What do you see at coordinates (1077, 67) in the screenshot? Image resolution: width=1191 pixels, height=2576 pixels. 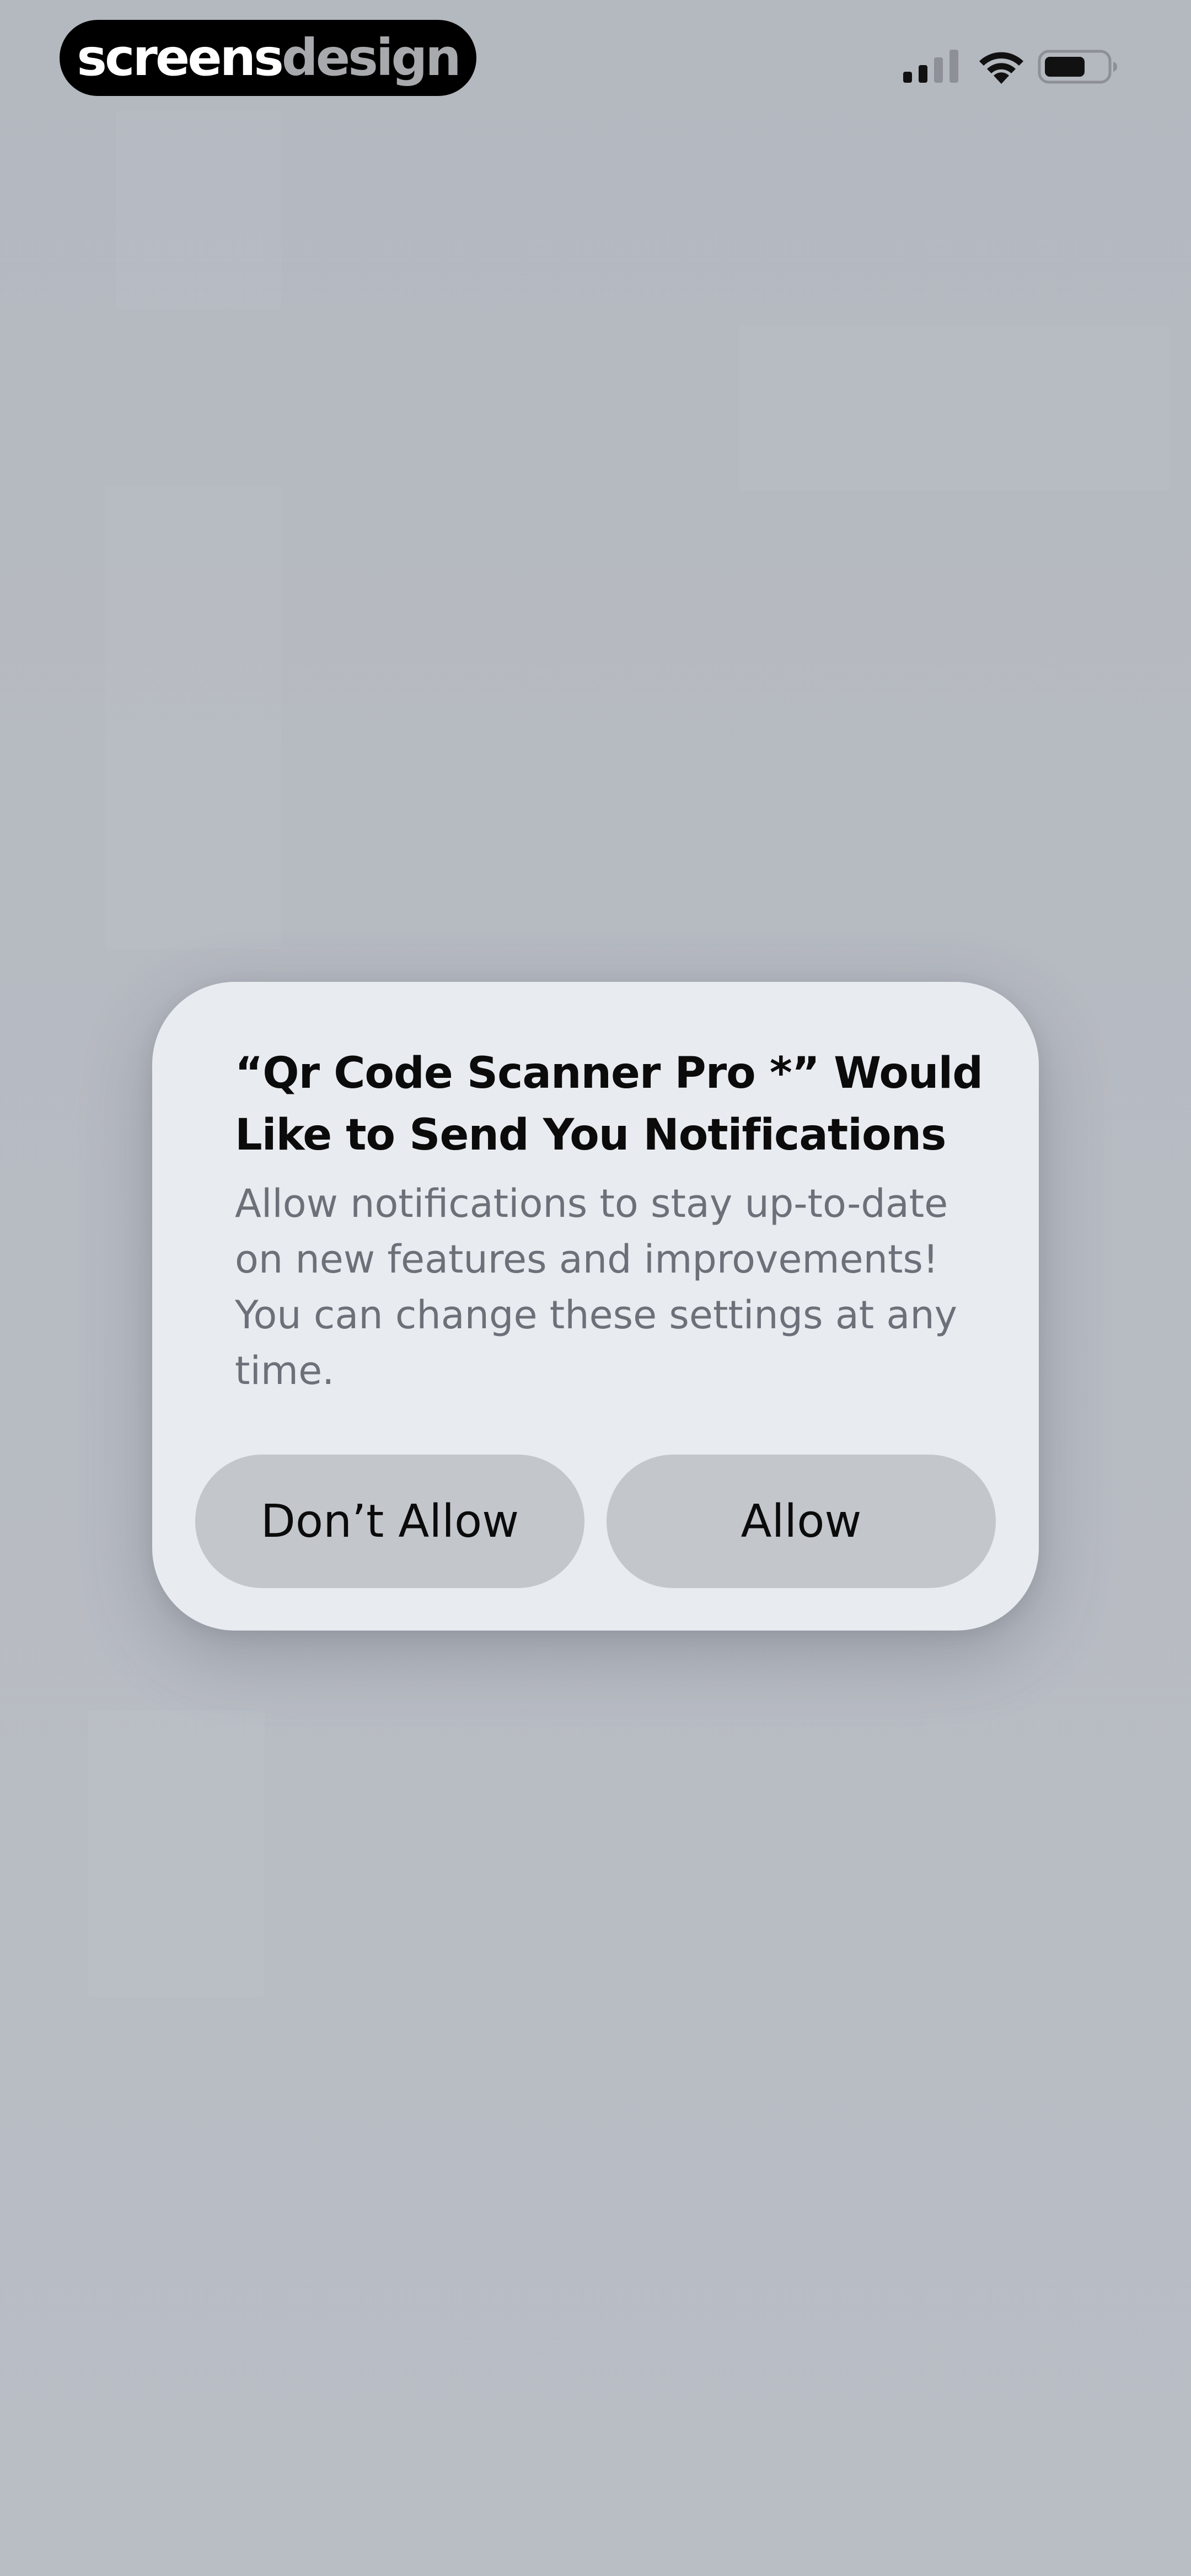 I see `battery-icon` at bounding box center [1077, 67].